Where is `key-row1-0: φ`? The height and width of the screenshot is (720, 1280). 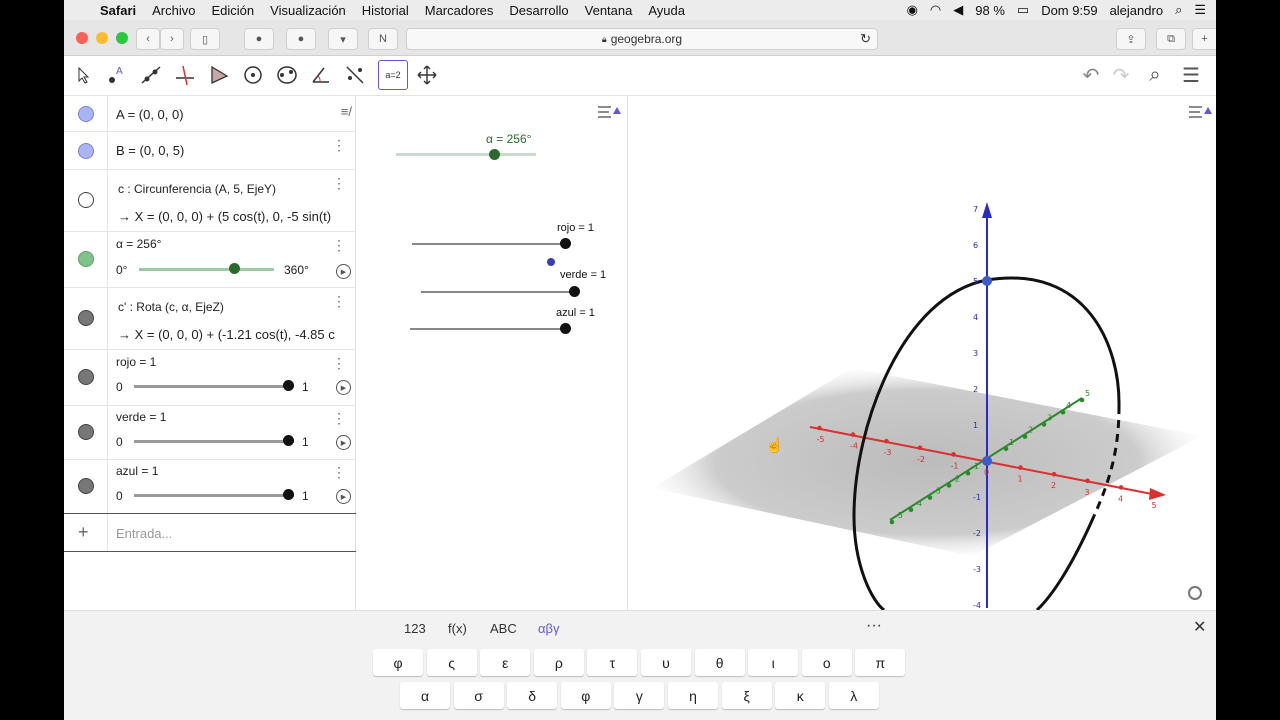
key-row1-0: φ is located at coordinates (398, 662).